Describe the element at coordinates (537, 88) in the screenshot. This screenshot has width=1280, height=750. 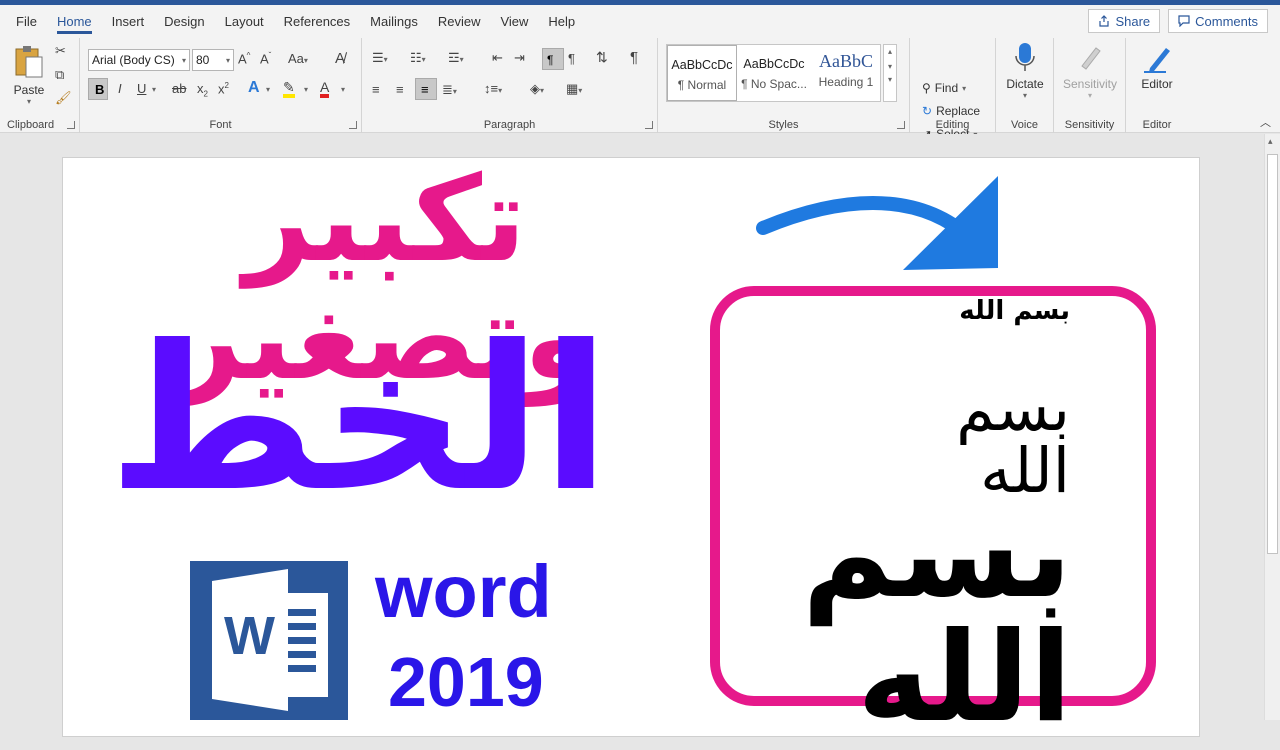
I see `shading-icon: ◈▾` at that location.